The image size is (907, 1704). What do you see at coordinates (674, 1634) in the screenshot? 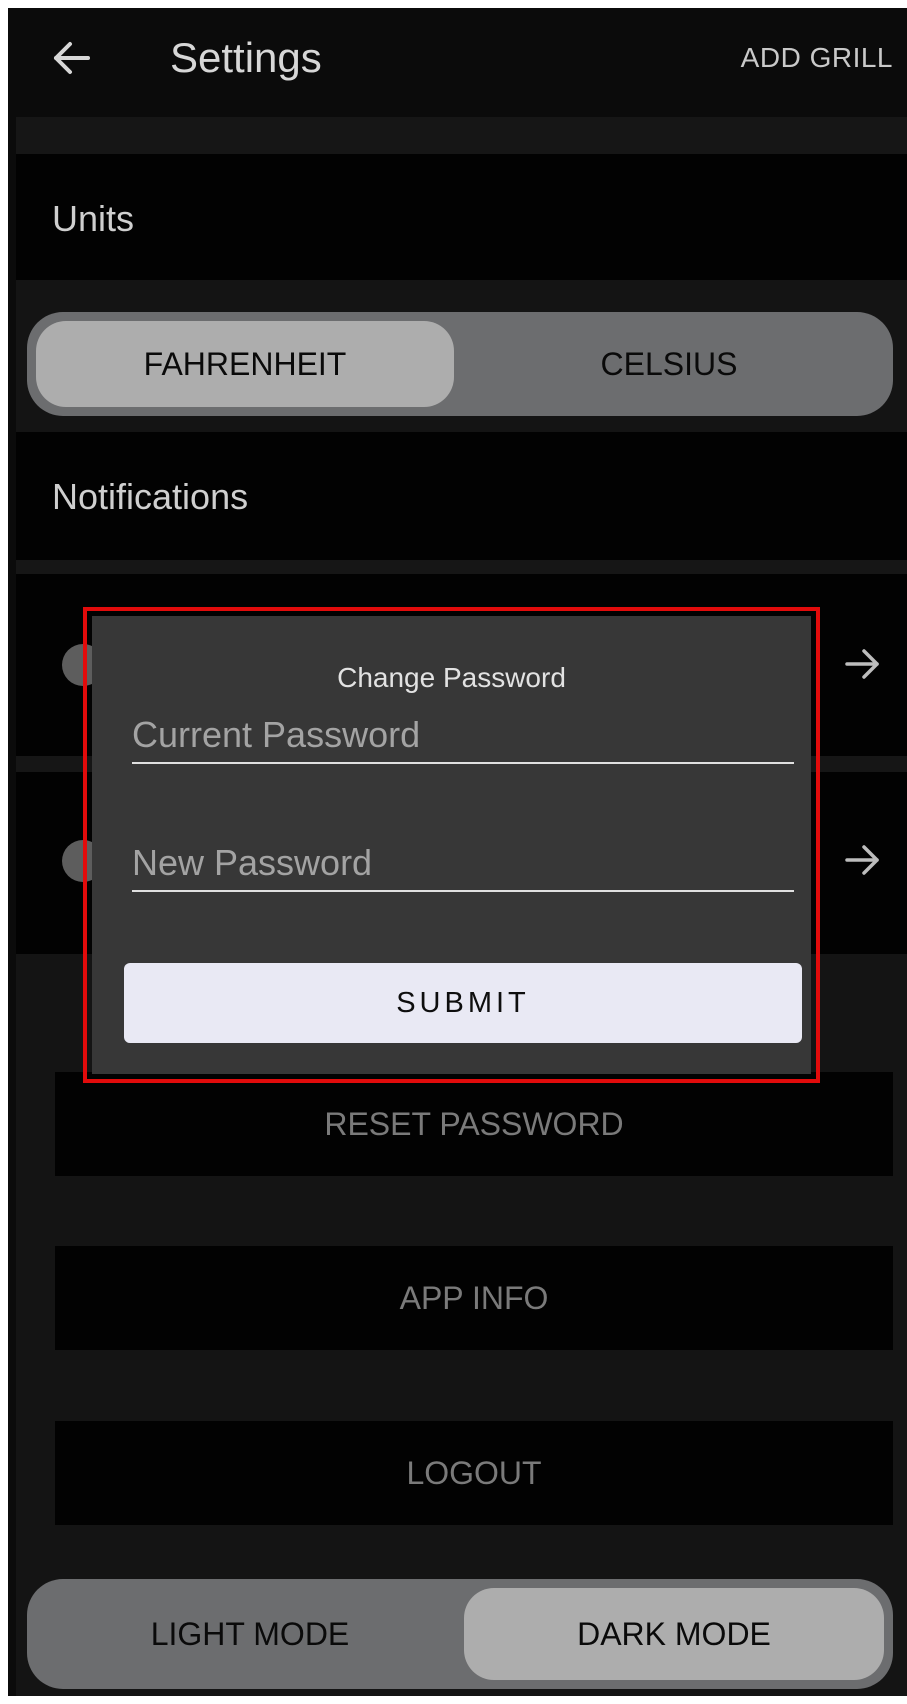
I see `dark-mode-option: DARK MODE` at bounding box center [674, 1634].